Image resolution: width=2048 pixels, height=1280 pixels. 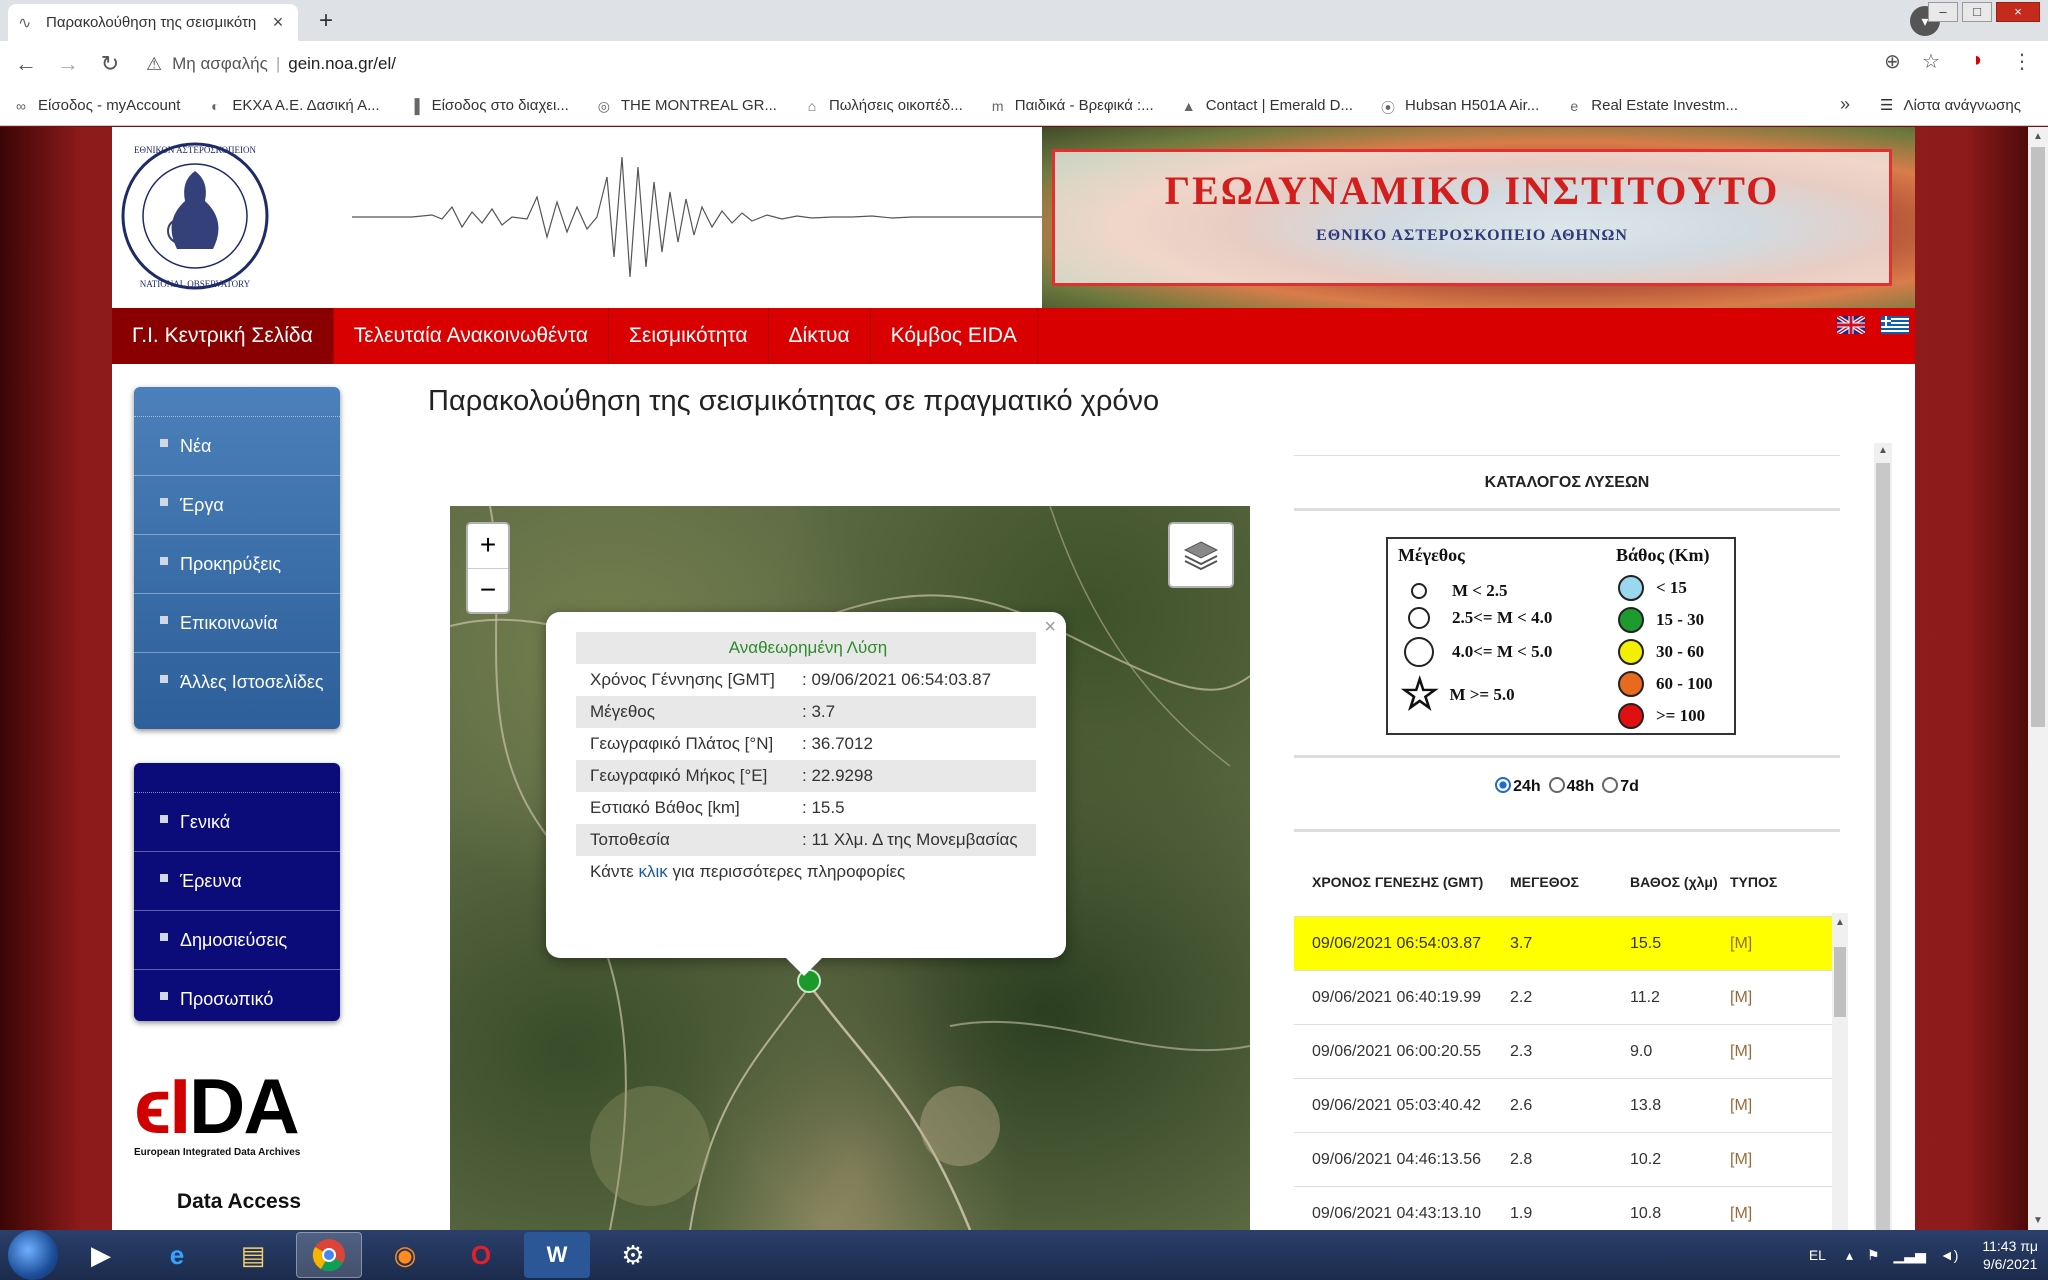 I want to click on sidebar-menu-item: Έρευνα, so click(x=237, y=881).